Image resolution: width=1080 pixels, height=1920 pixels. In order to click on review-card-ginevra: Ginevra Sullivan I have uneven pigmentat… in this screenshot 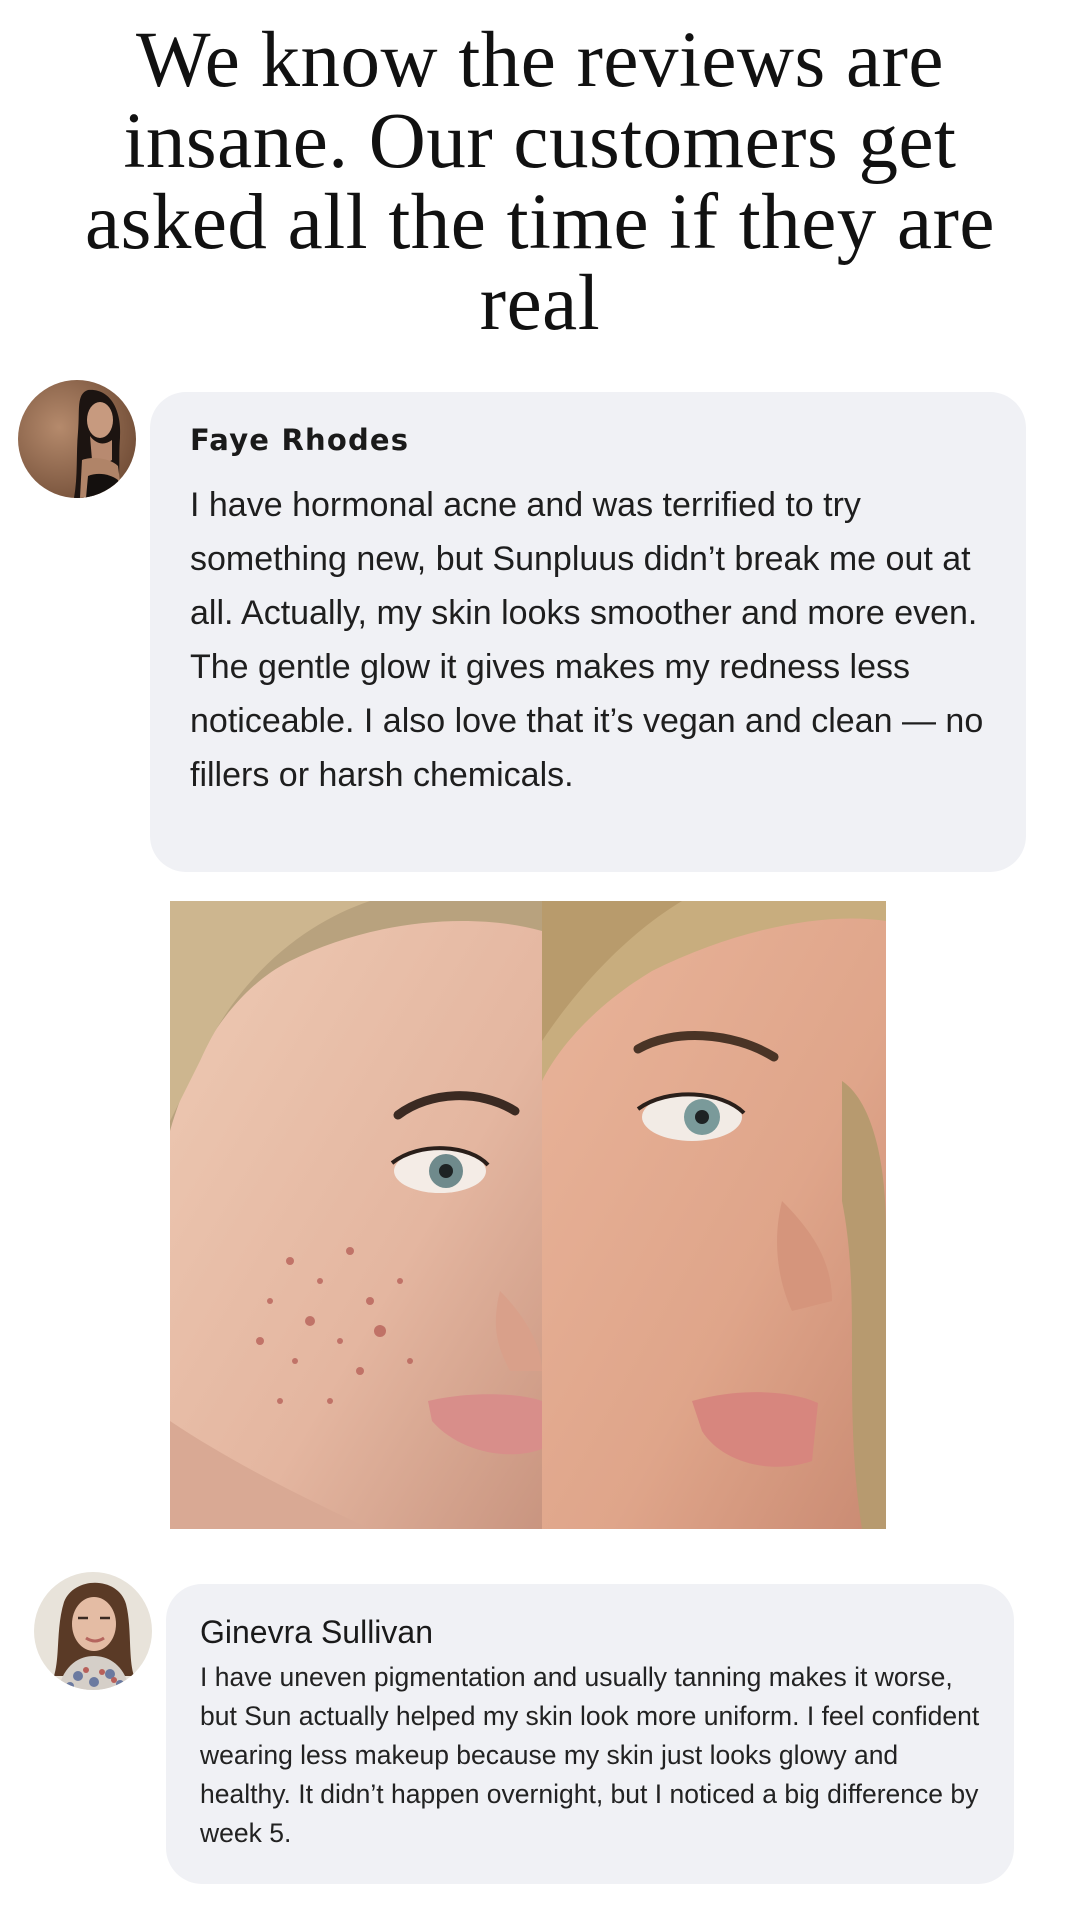, I will do `click(590, 1734)`.